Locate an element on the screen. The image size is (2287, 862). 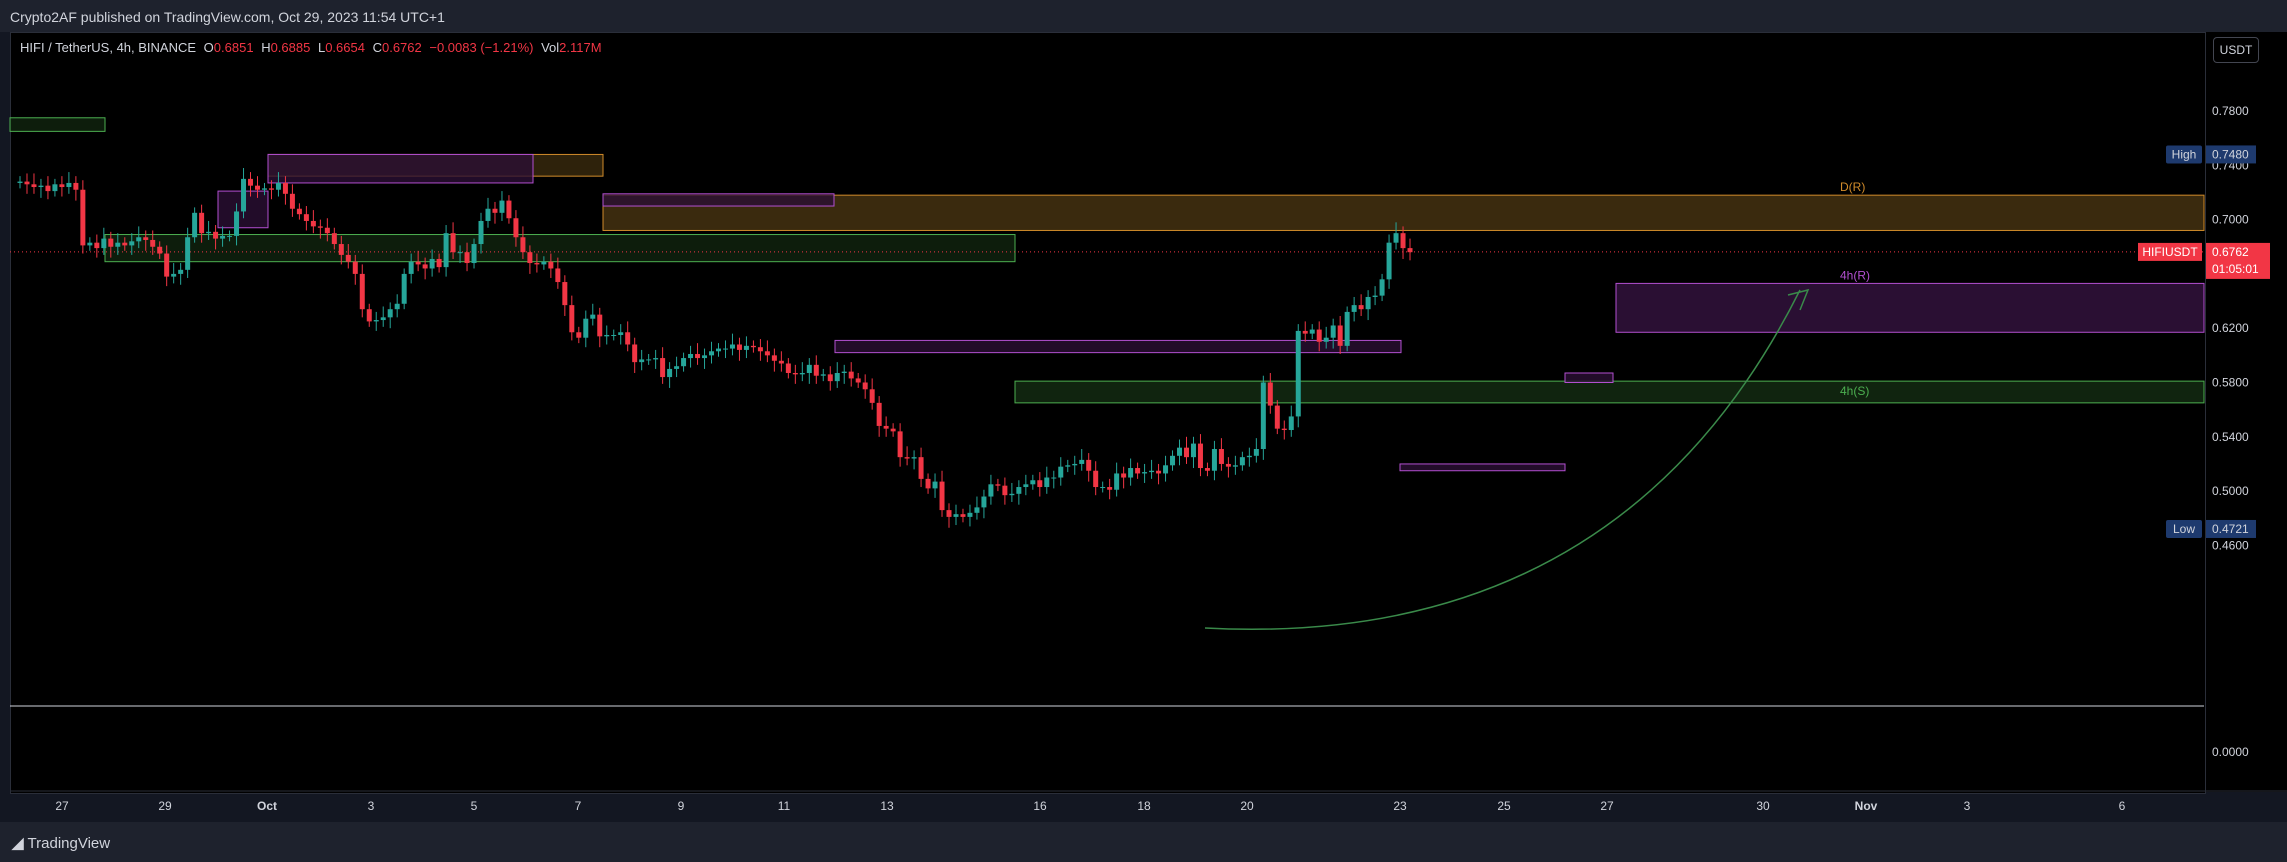
currency-button: USDT is located at coordinates (2236, 50).